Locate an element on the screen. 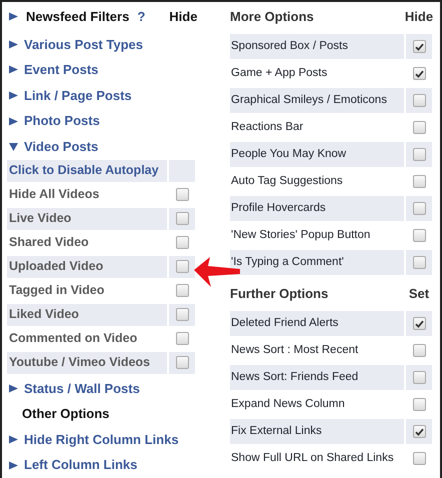 The image size is (442, 478). option-label: Profile Hovercards is located at coordinates (317, 208).